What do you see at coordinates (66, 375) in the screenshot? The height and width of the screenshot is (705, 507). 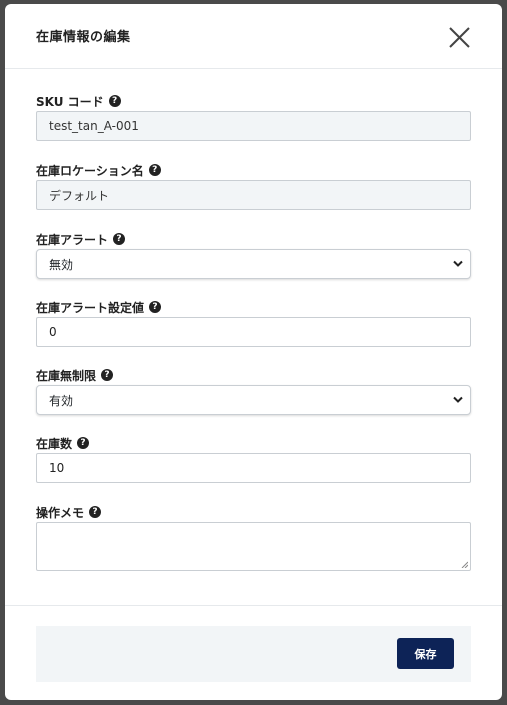 I see `unlimited-stock-label-text: 在庫無制限` at bounding box center [66, 375].